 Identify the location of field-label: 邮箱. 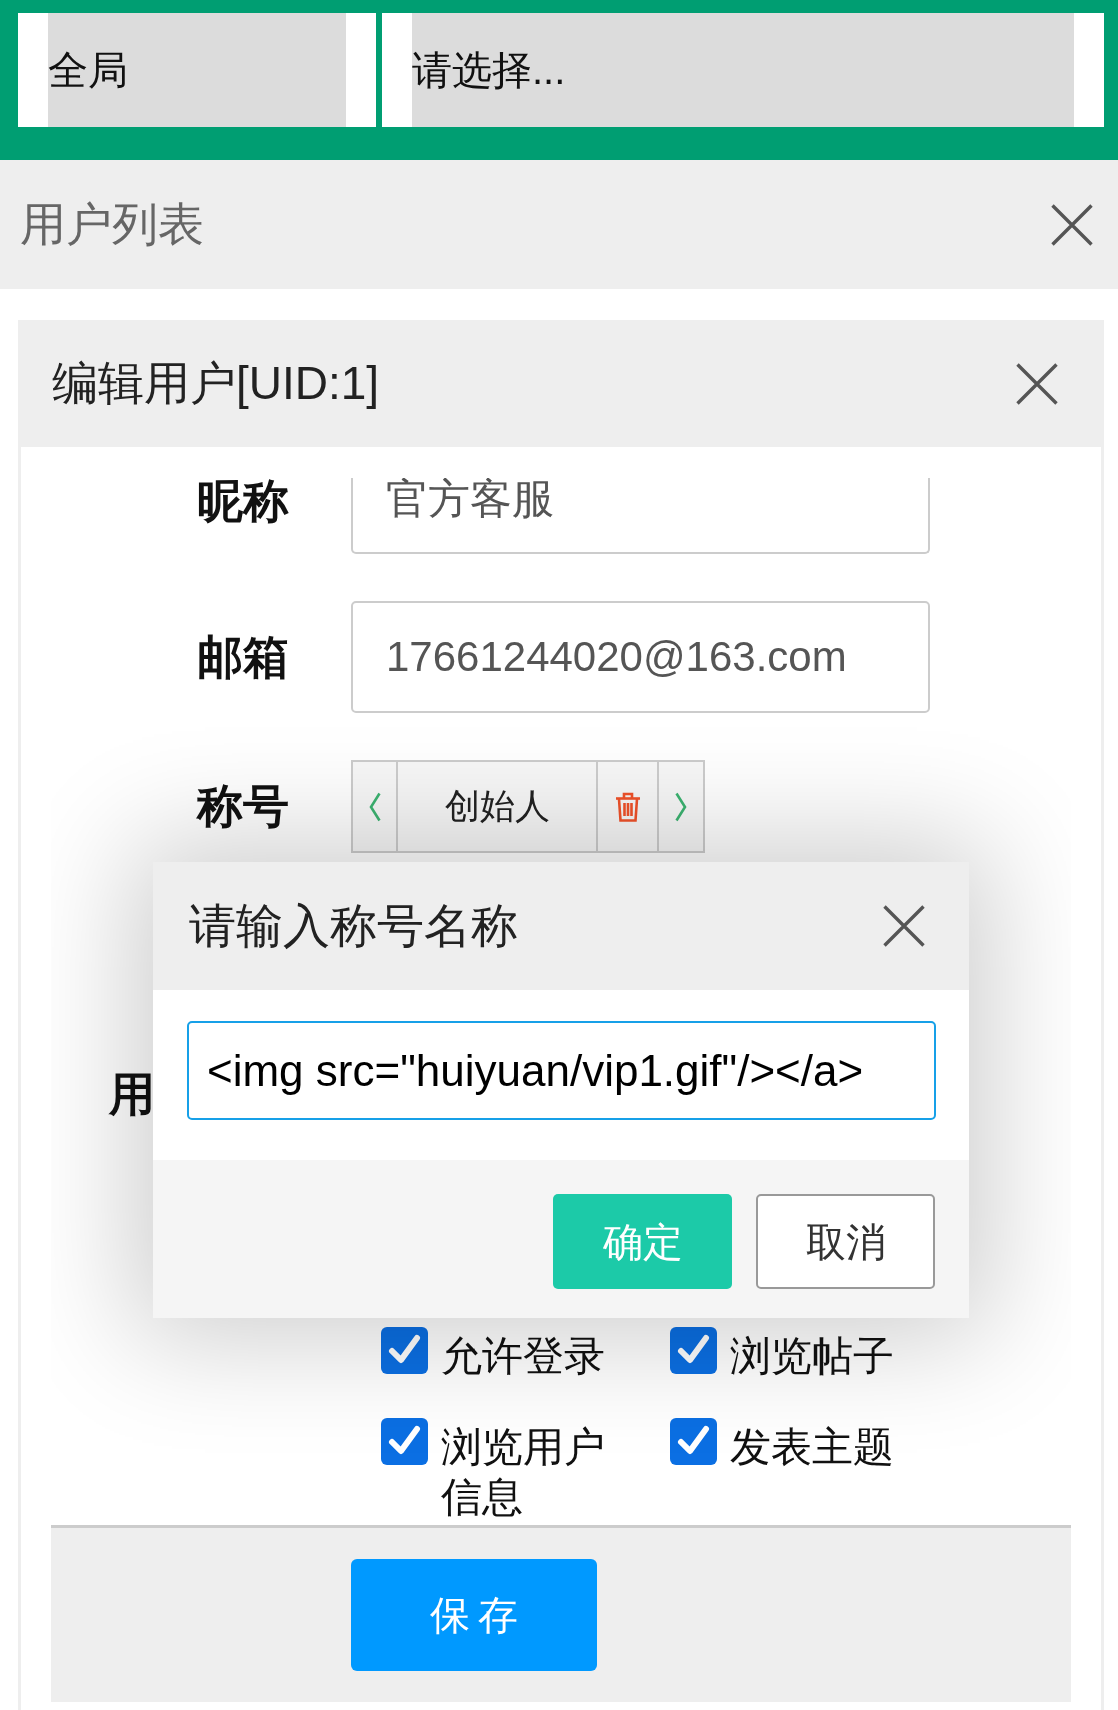
(243, 657).